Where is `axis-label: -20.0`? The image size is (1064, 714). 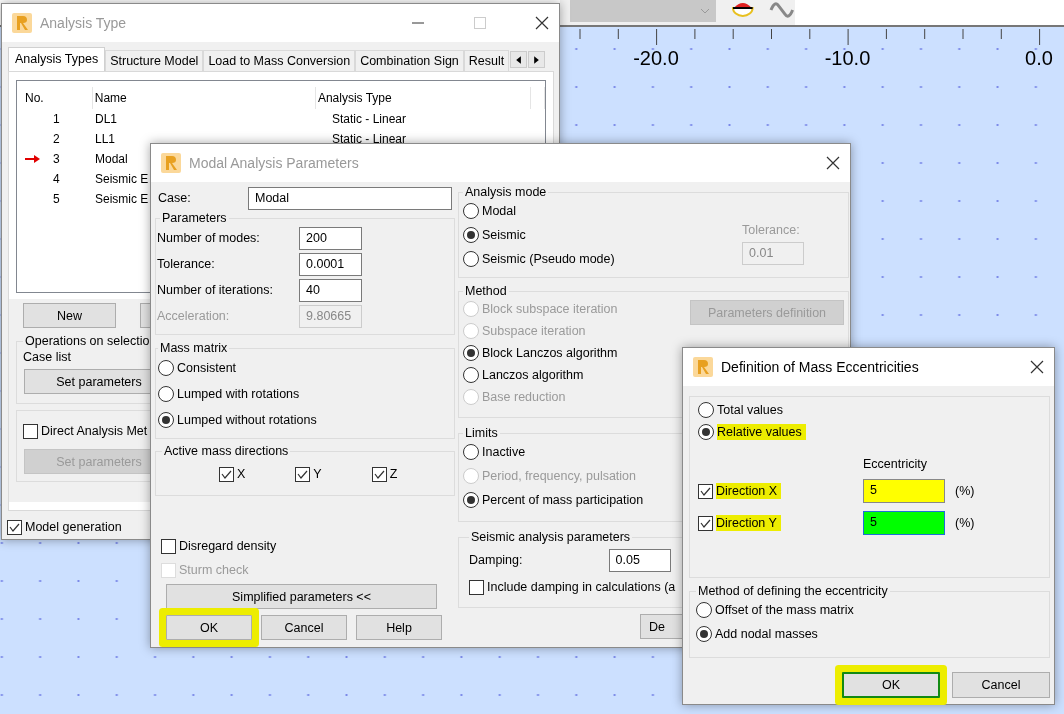
axis-label: -20.0 is located at coordinates (656, 58).